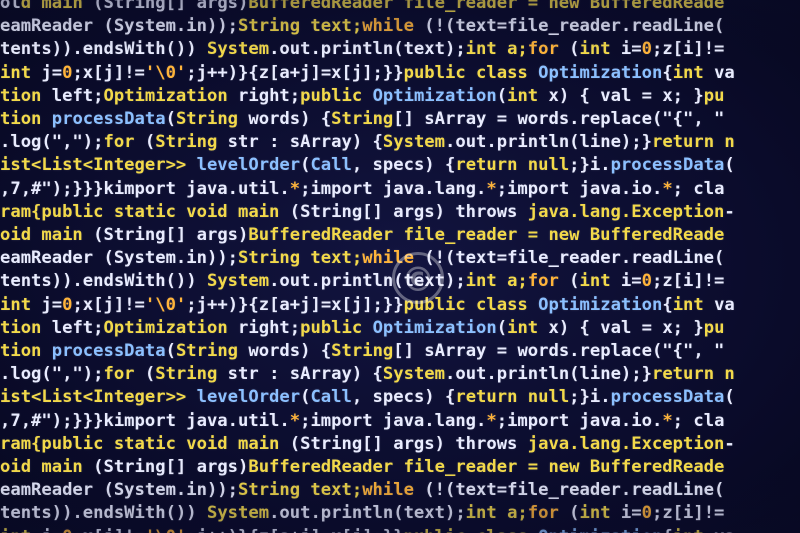 This screenshot has width=800, height=533. I want to click on code-token: public, so click(336, 327).